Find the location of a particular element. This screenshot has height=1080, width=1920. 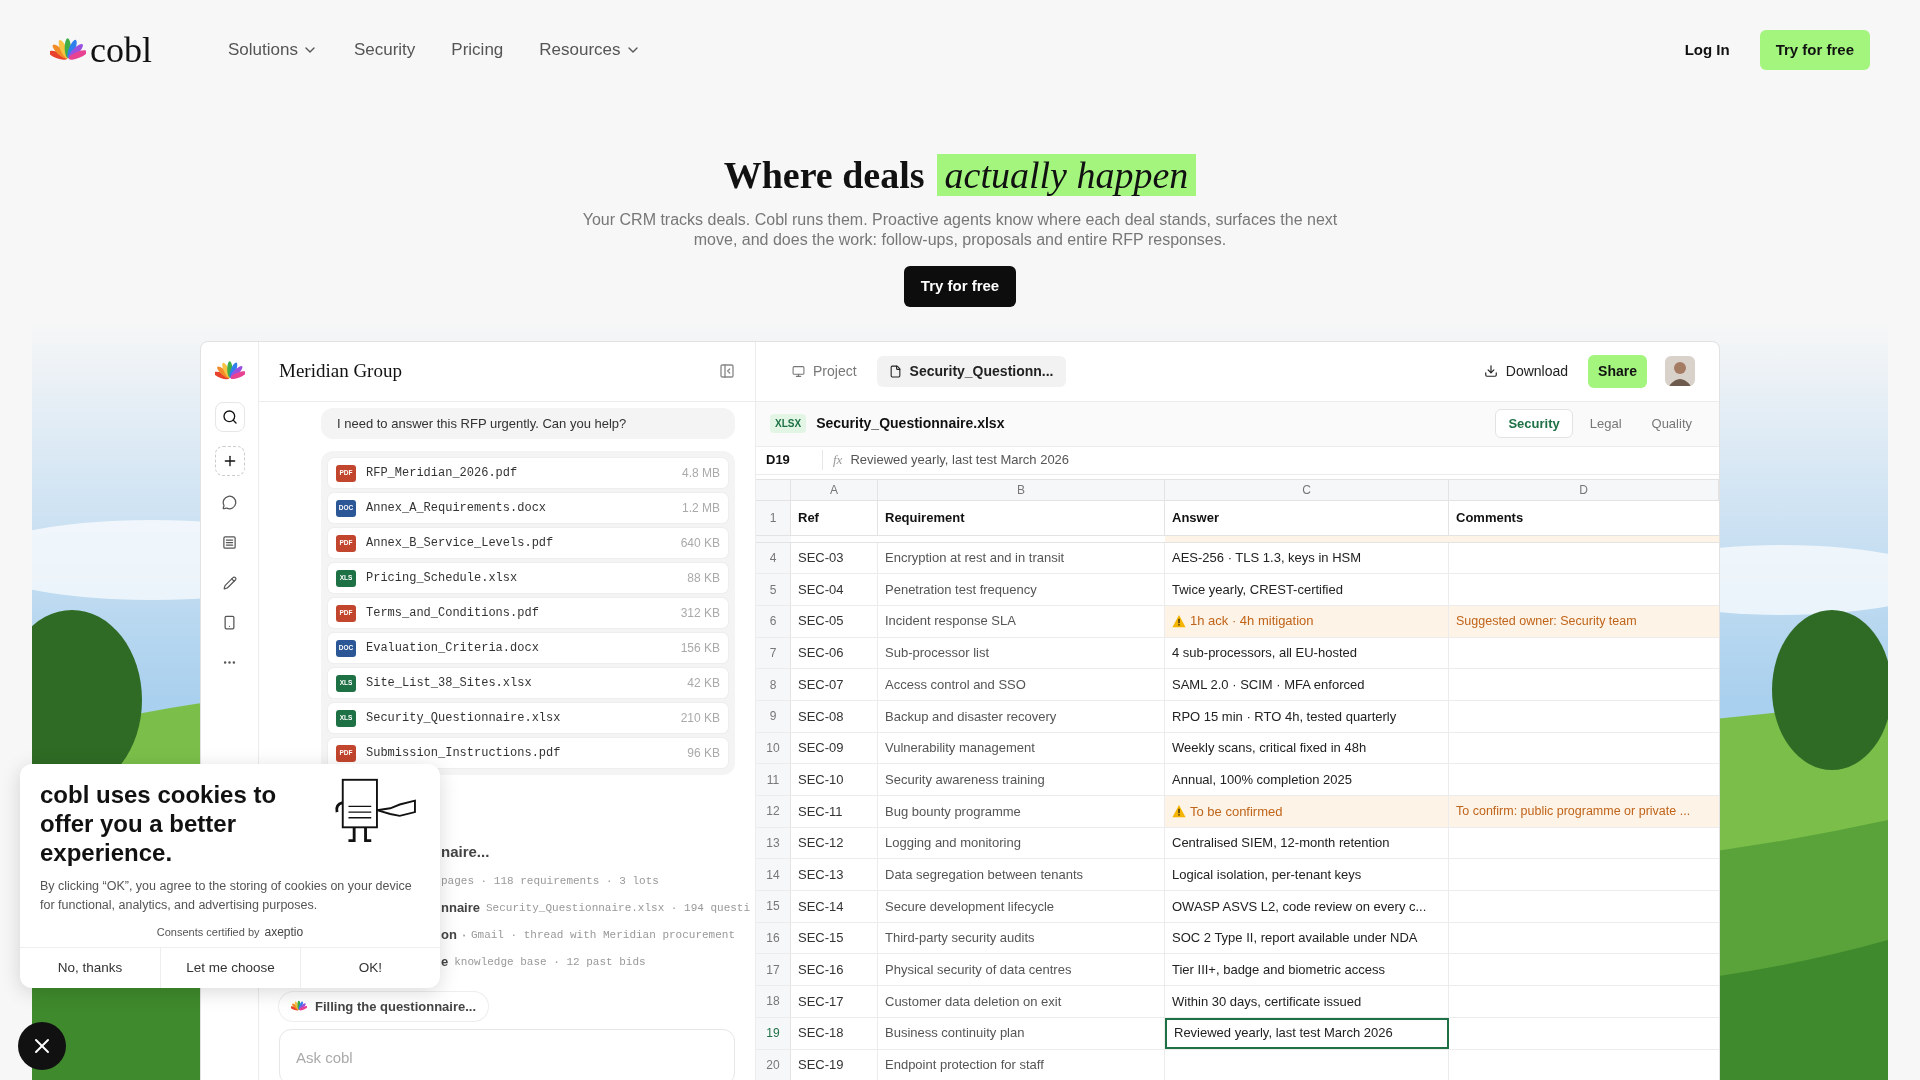

table-cell: SEC-15 is located at coordinates (834, 938).